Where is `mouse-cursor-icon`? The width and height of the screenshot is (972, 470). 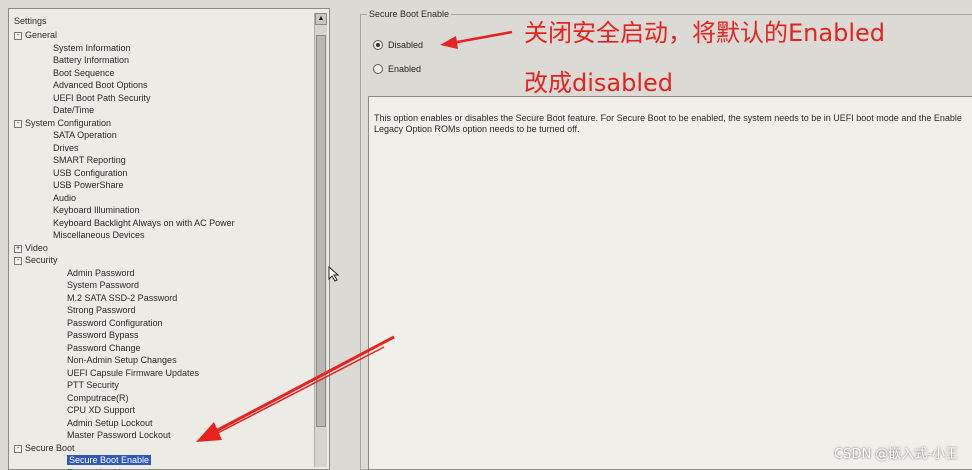
mouse-cursor-icon is located at coordinates (334, 274).